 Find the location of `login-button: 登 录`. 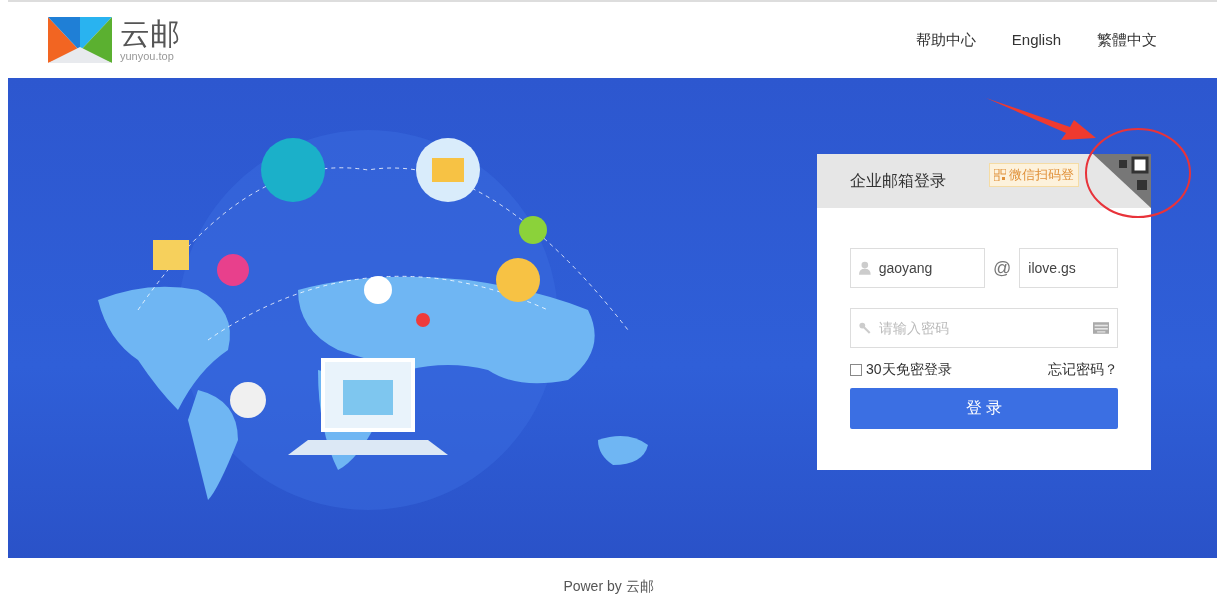

login-button: 登 录 is located at coordinates (984, 408).